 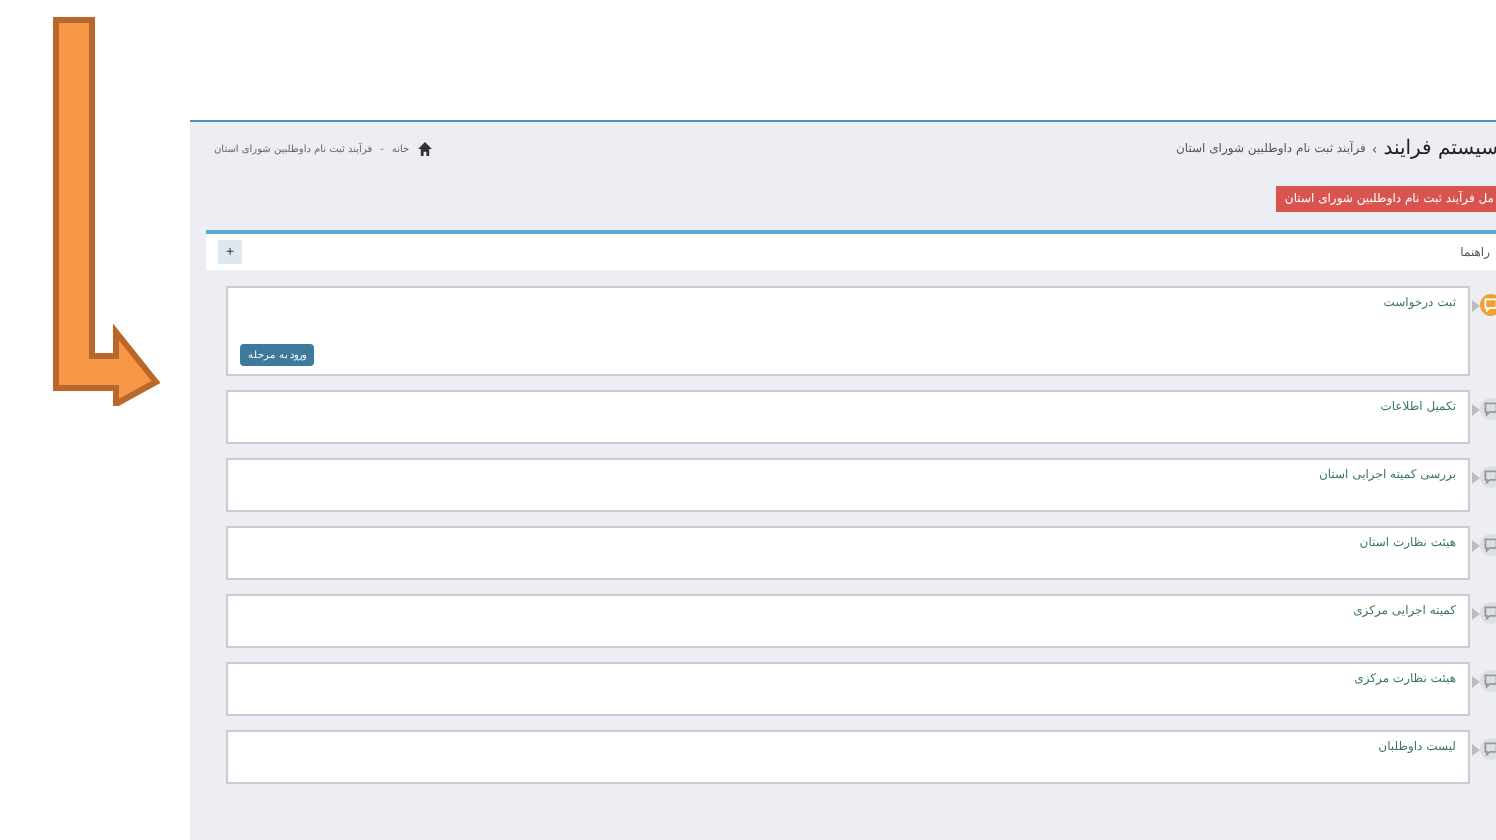 What do you see at coordinates (1439, 149) in the screenshot?
I see `page-title: سیستم فرایند` at bounding box center [1439, 149].